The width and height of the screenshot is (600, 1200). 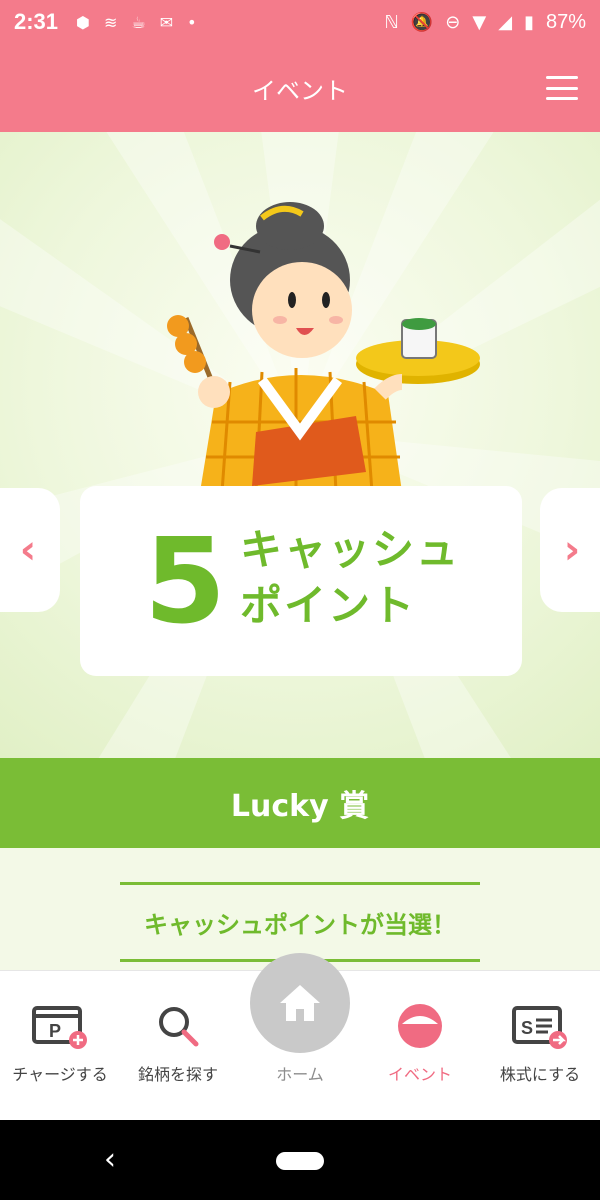 I want to click on prize-label-line2: ポイント, so click(x=328, y=605).